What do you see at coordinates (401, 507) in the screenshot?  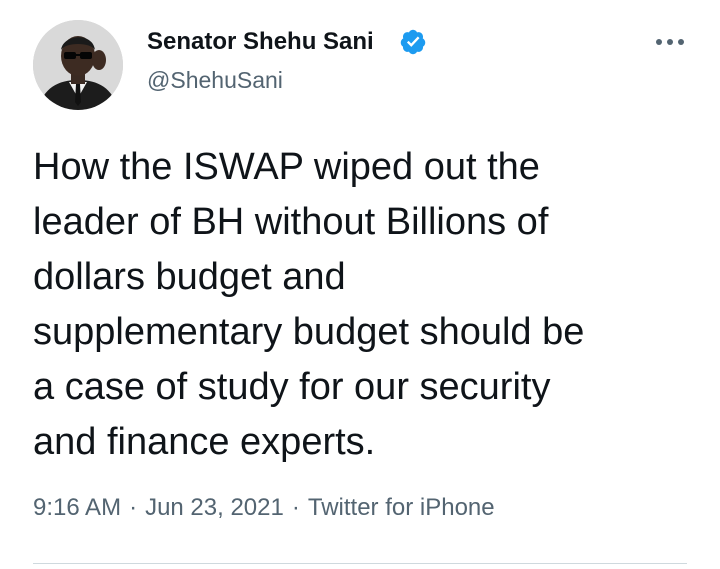 I see `tweet-source: Twitter for iPhone` at bounding box center [401, 507].